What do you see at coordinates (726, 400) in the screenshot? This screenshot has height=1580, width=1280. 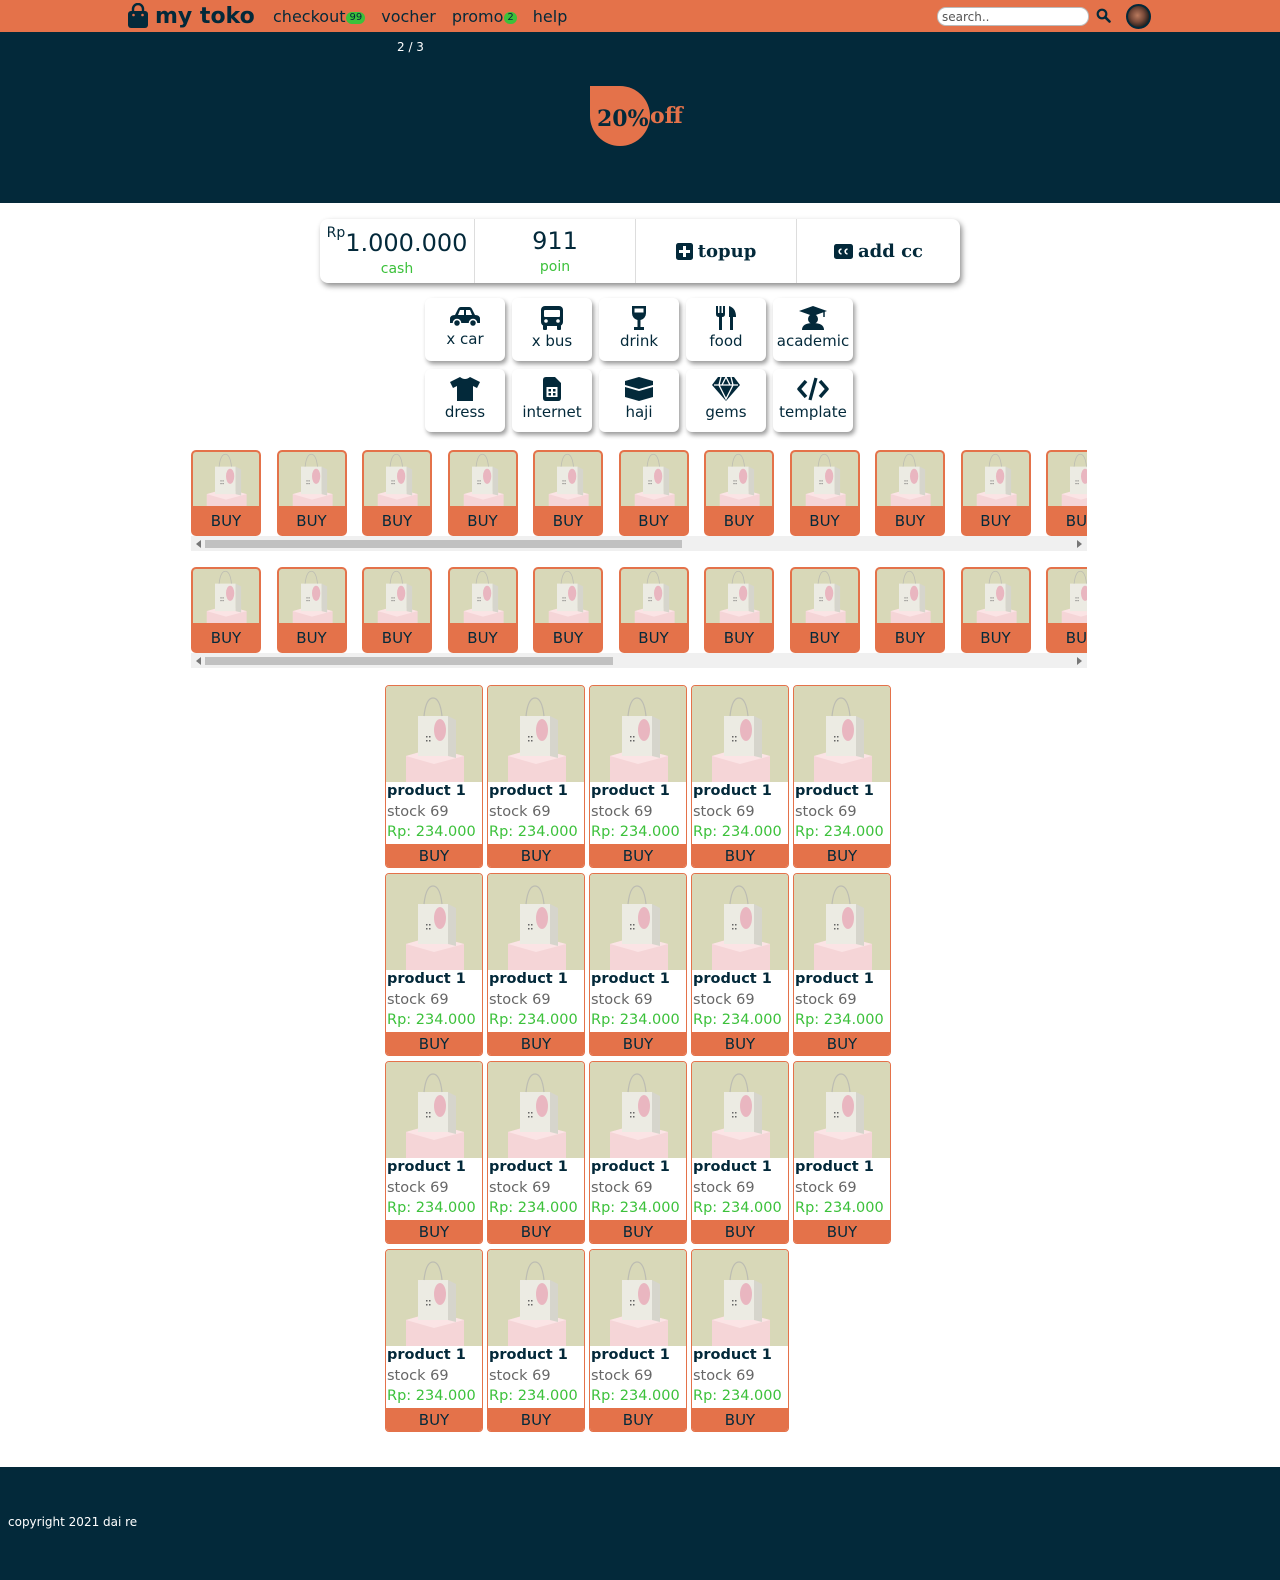 I see `category-gems: gems` at bounding box center [726, 400].